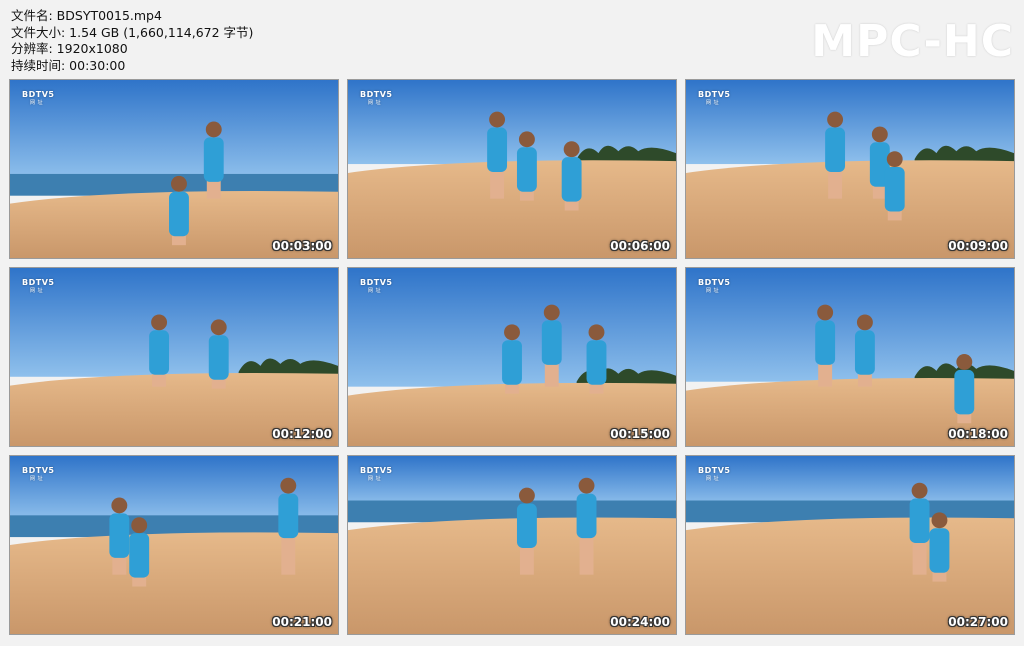  Describe the element at coordinates (640, 246) in the screenshot. I see `timestamp: 00:06:00` at that location.